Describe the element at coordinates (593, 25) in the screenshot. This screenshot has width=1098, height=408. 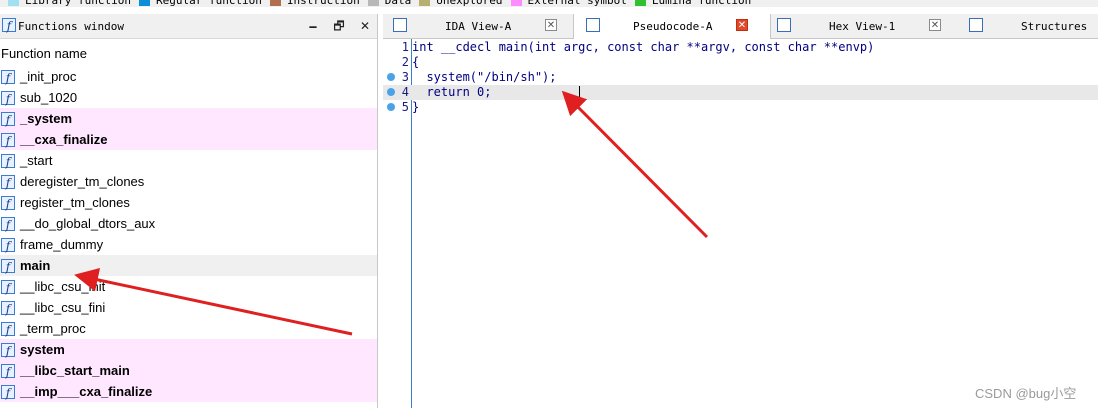
I see `pseudocode-icon` at that location.